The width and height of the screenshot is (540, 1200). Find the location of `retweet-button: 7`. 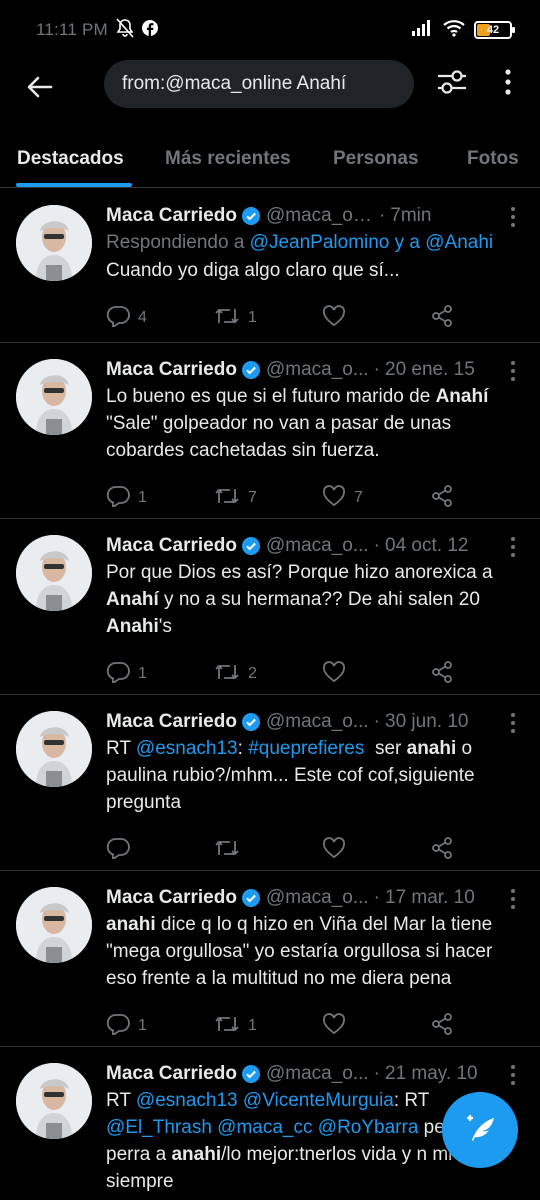

retweet-button: 7 is located at coordinates (268, 498).